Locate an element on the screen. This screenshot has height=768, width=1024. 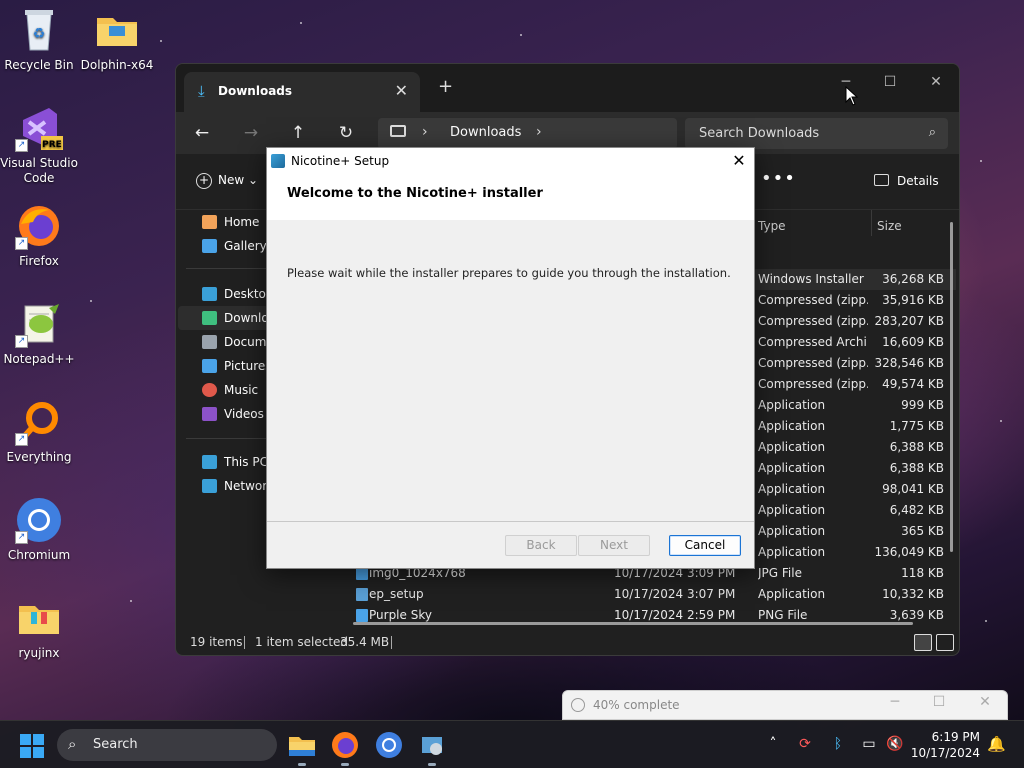
back-arrow-icon: ← is located at coordinates (202, 133).